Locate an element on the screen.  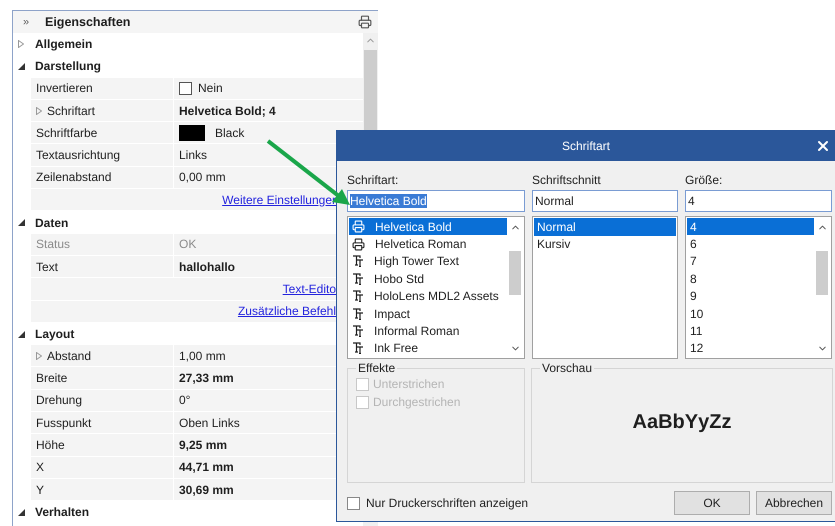
property-value: Links is located at coordinates (193, 155).